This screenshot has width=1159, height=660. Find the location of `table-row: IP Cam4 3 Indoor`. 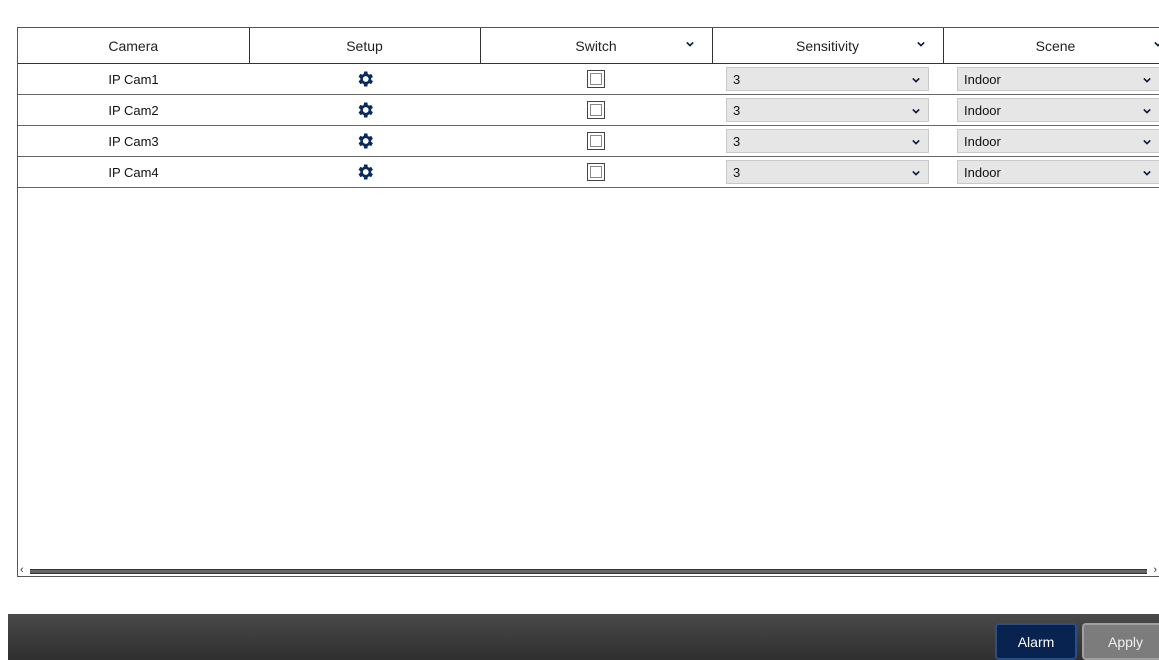

table-row: IP Cam4 3 Indoor is located at coordinates (588, 172).